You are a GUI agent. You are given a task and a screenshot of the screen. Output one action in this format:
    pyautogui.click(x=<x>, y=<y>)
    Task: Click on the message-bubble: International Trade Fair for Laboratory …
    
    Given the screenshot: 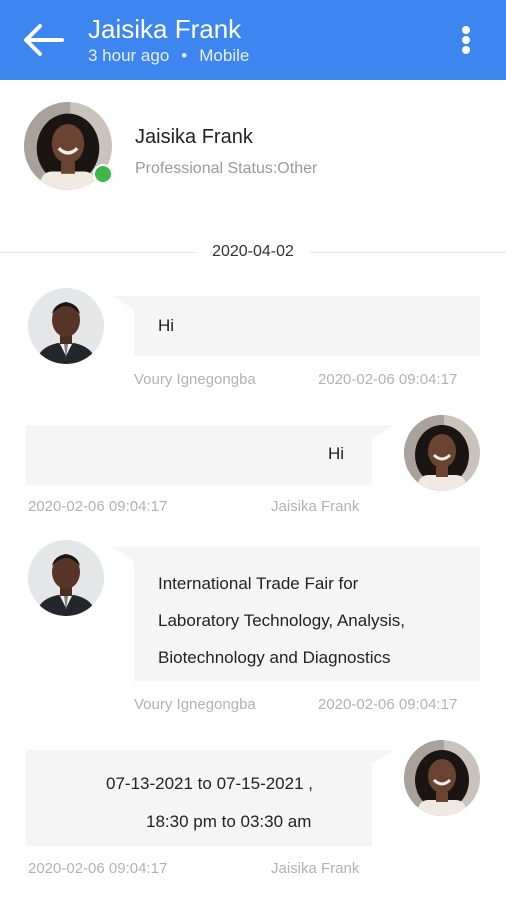 What is the action you would take?
    pyautogui.click(x=296, y=614)
    